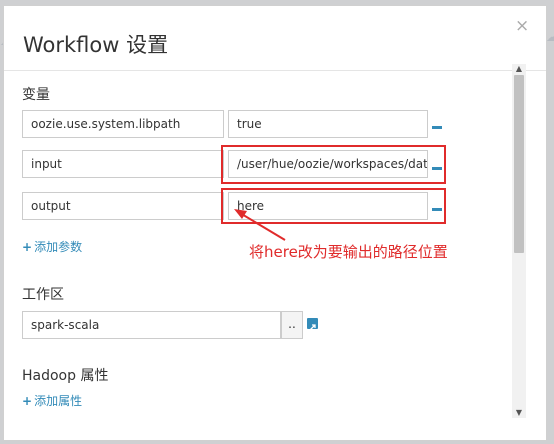 The width and height of the screenshot is (554, 444). Describe the element at coordinates (260, 225) in the screenshot. I see `annotation-arrow` at that location.